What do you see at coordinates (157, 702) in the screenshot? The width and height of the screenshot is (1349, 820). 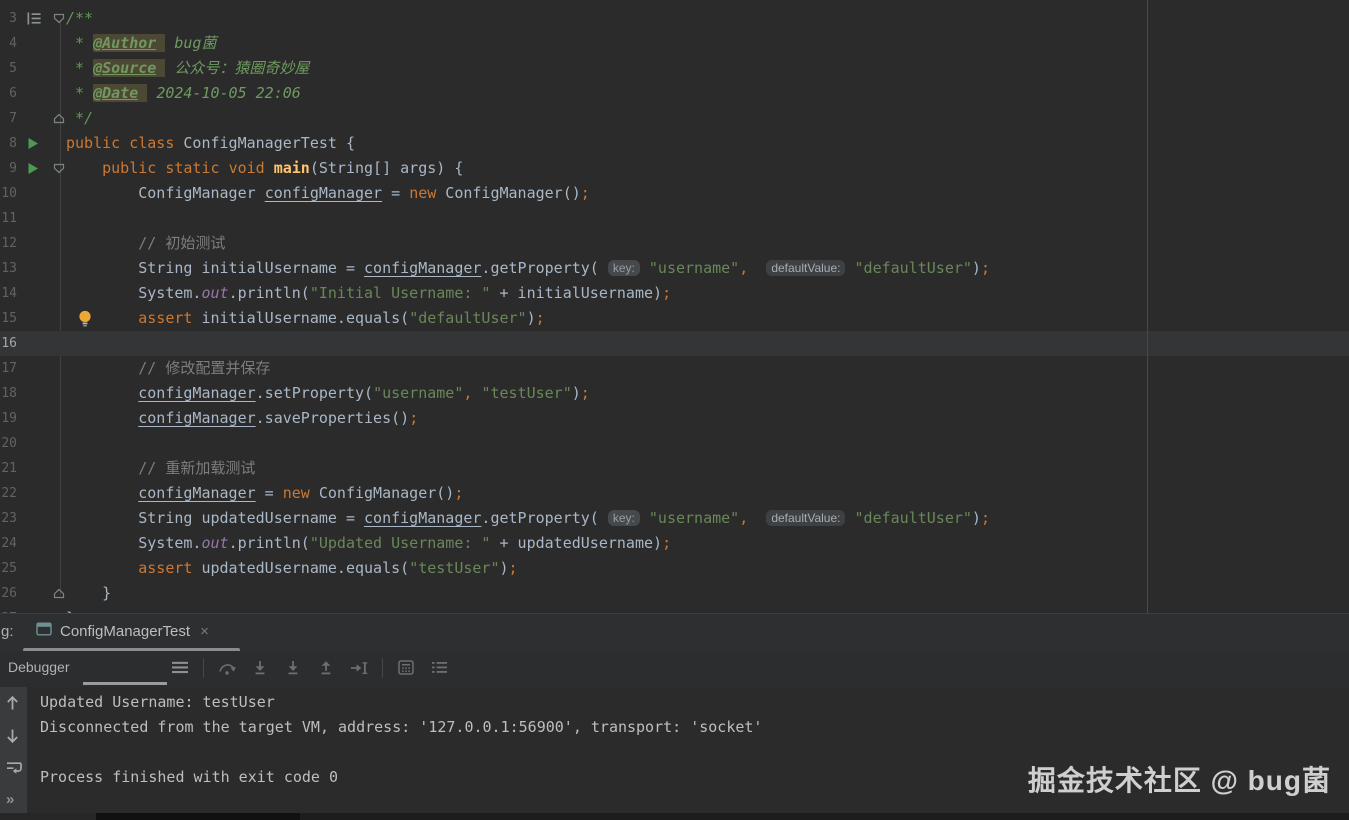 I see `console-line: Updated Username: testUser` at bounding box center [157, 702].